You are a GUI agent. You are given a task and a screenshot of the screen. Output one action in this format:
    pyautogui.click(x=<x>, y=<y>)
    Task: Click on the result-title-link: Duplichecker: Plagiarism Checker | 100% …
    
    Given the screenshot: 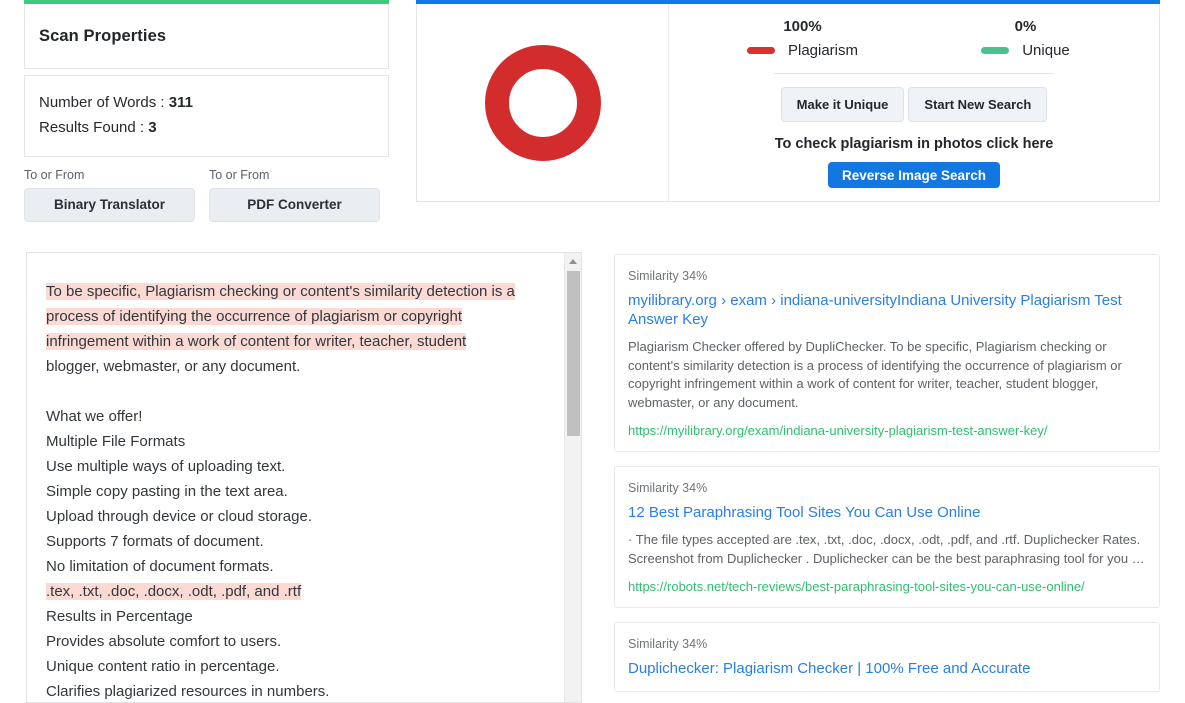 What is the action you would take?
    pyautogui.click(x=887, y=668)
    